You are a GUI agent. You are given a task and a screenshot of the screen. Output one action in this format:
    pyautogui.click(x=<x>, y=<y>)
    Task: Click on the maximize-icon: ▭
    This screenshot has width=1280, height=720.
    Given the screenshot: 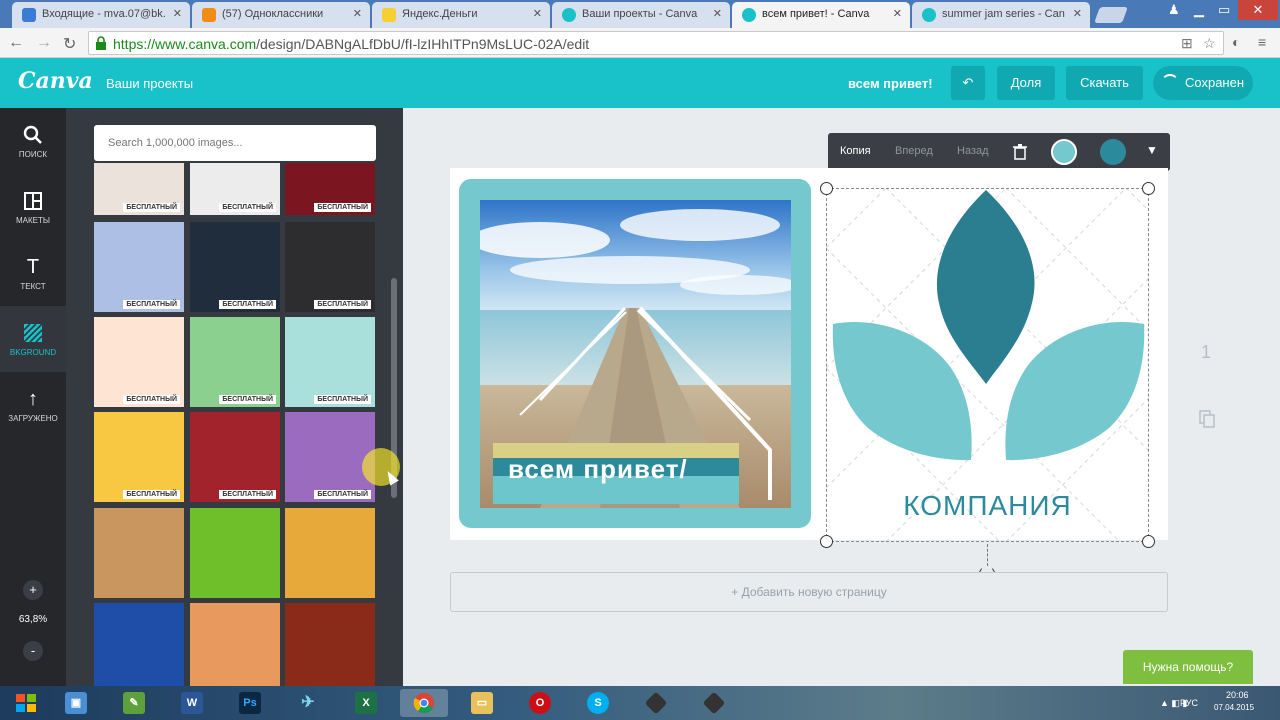 What is the action you would take?
    pyautogui.click(x=1224, y=10)
    